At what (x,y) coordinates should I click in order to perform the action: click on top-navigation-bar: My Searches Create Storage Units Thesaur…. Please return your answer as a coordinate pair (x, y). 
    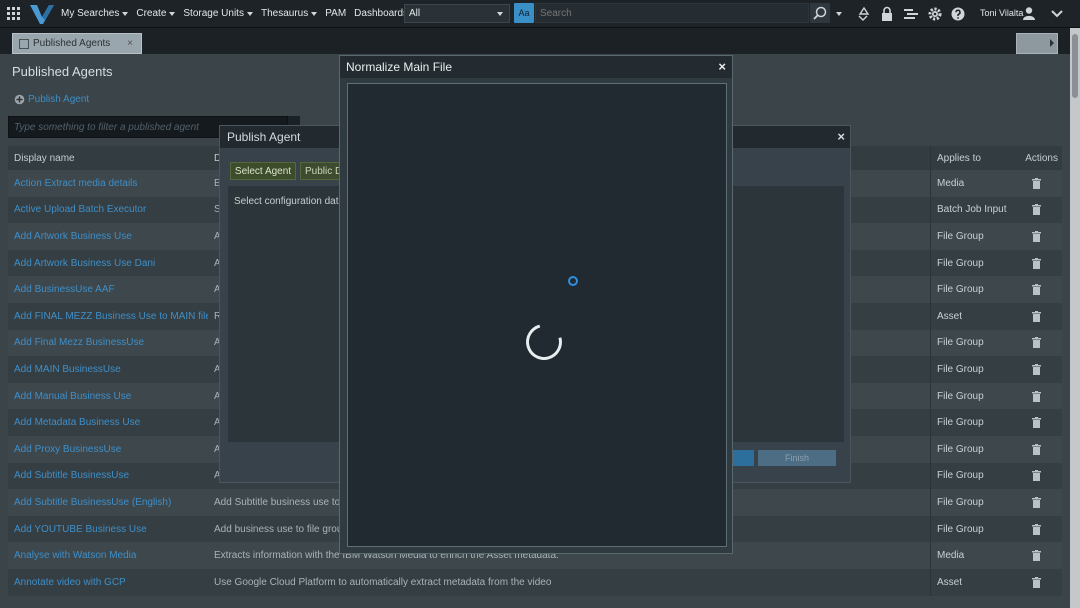
    Looking at the image, I should click on (540, 14).